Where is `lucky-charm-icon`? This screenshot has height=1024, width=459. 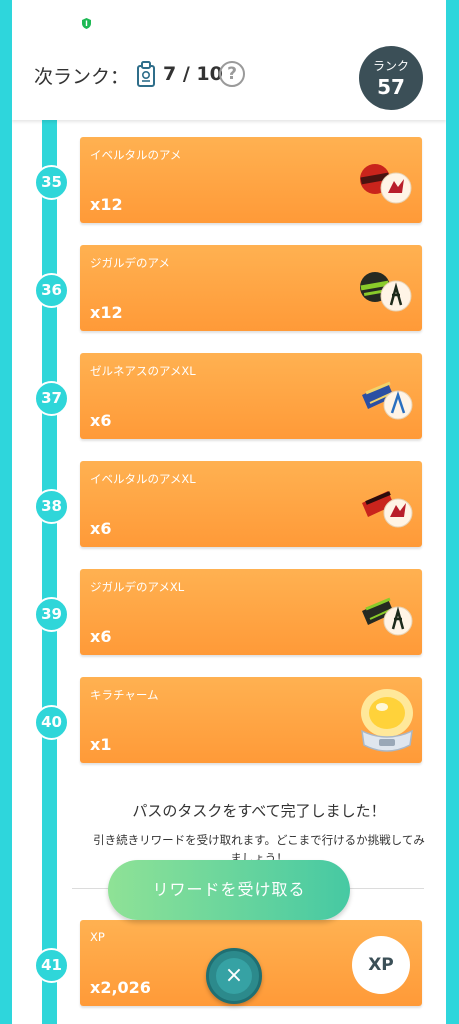 lucky-charm-icon is located at coordinates (387, 720).